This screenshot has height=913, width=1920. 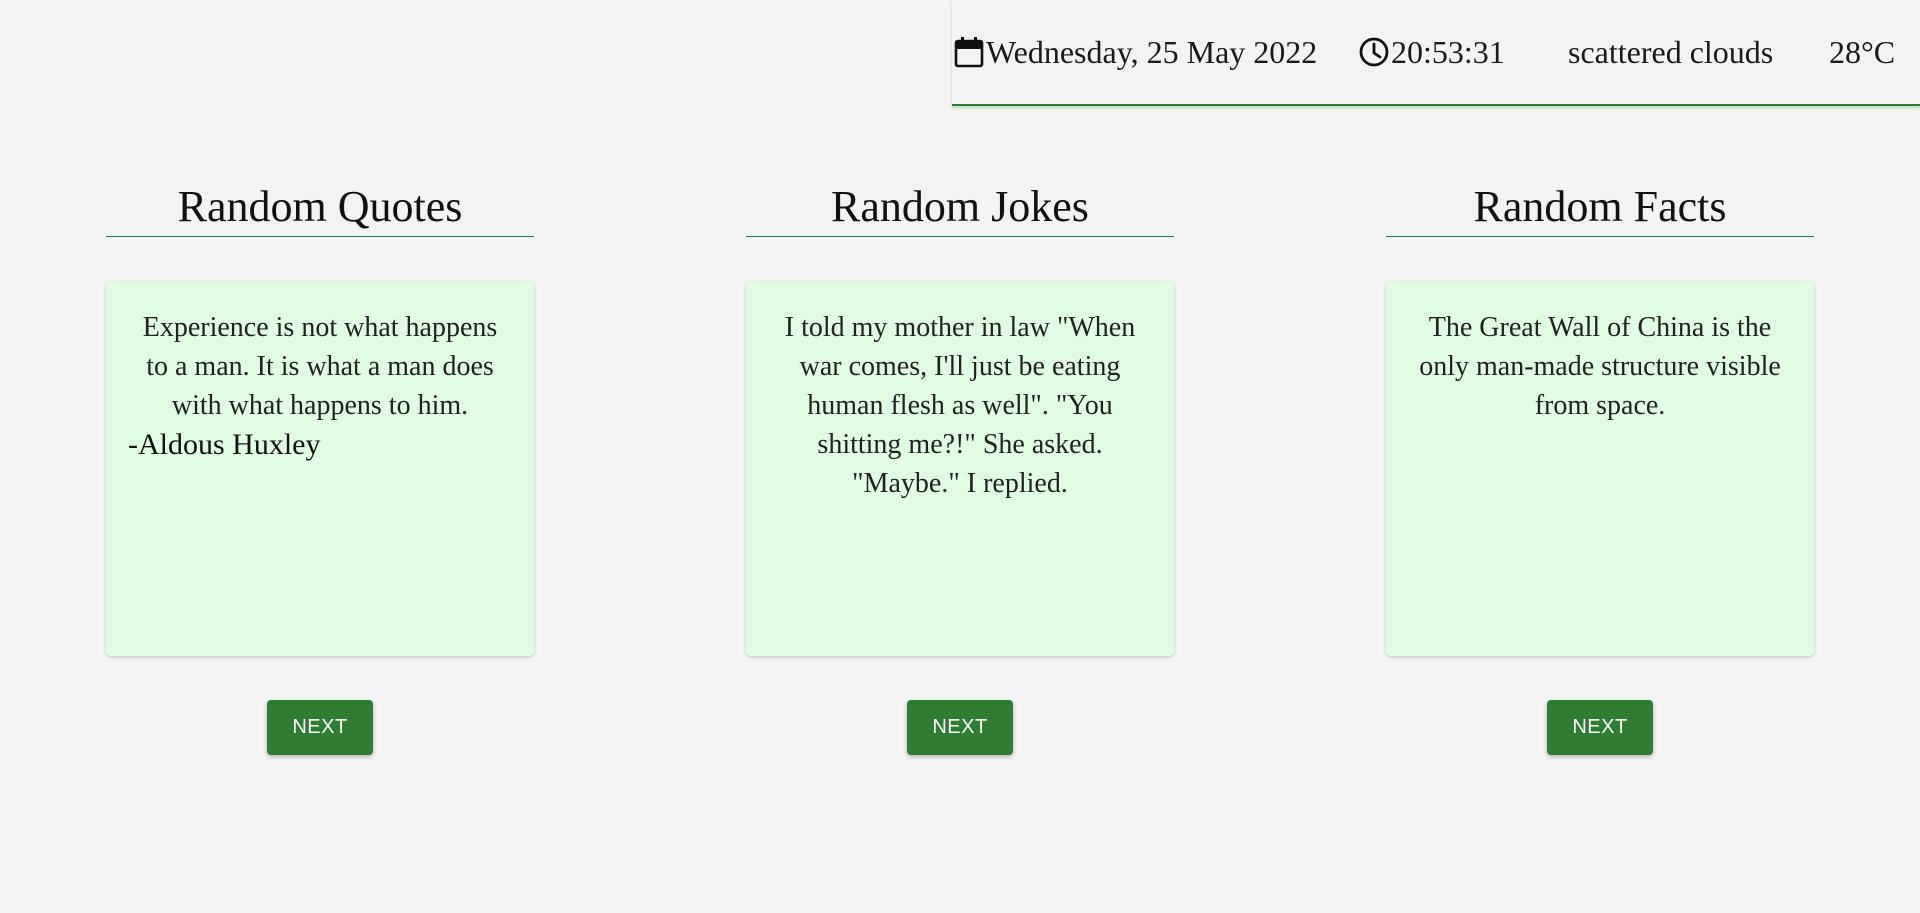 What do you see at coordinates (320, 727) in the screenshot?
I see `next-quote-button: NEXT` at bounding box center [320, 727].